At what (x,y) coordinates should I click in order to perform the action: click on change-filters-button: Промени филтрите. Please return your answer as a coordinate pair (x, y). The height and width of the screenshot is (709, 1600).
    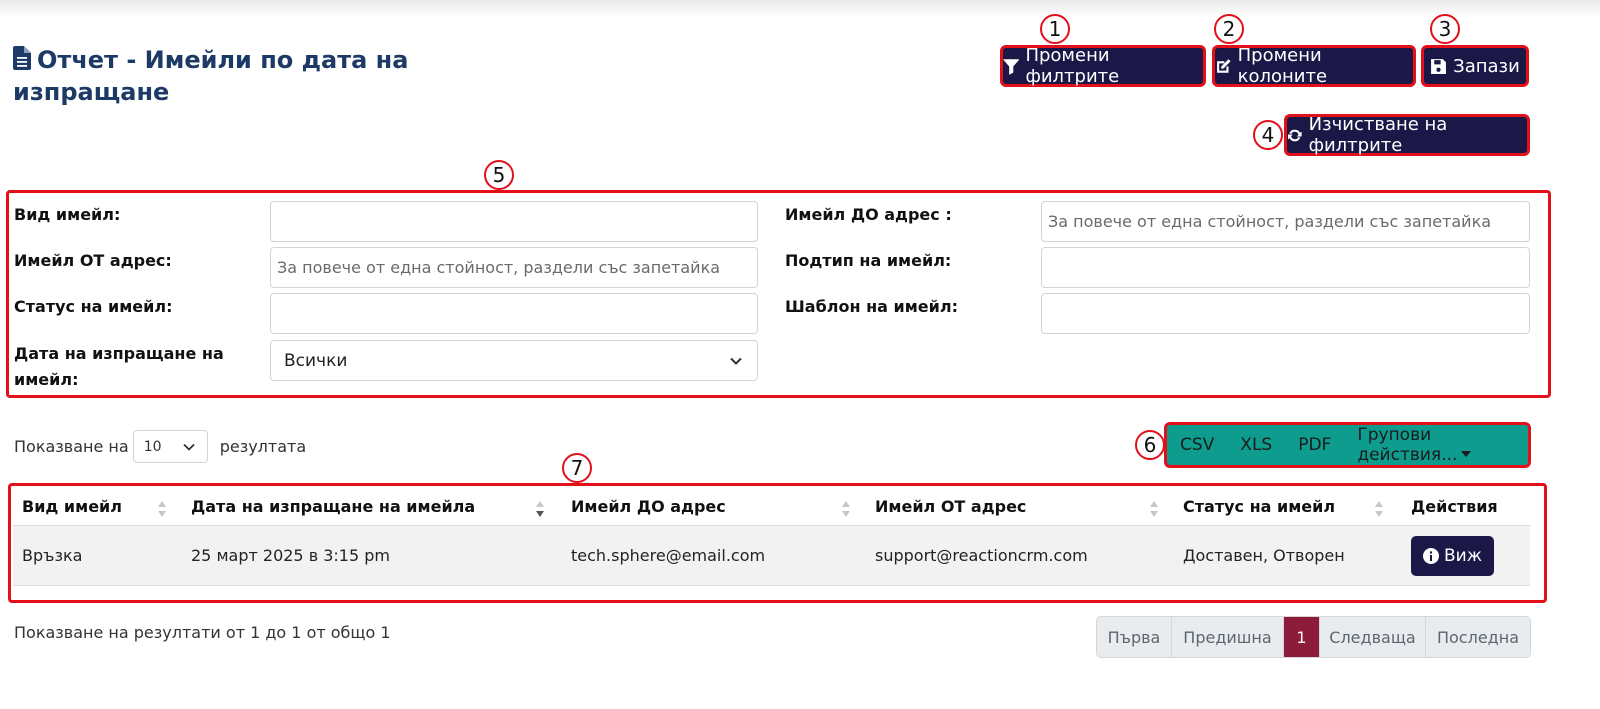
    Looking at the image, I should click on (1103, 66).